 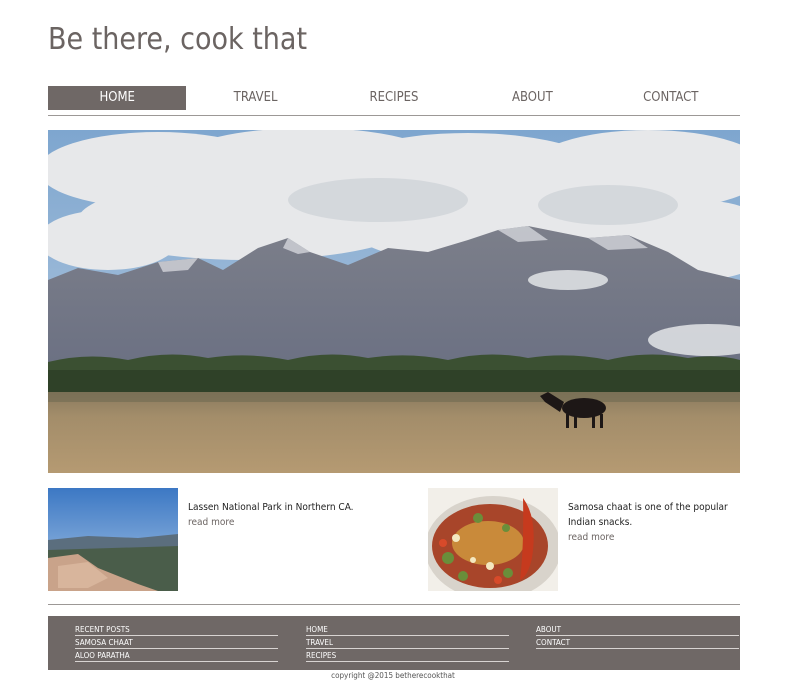 What do you see at coordinates (407, 630) in the screenshot?
I see `footer-link-home: HOME` at bounding box center [407, 630].